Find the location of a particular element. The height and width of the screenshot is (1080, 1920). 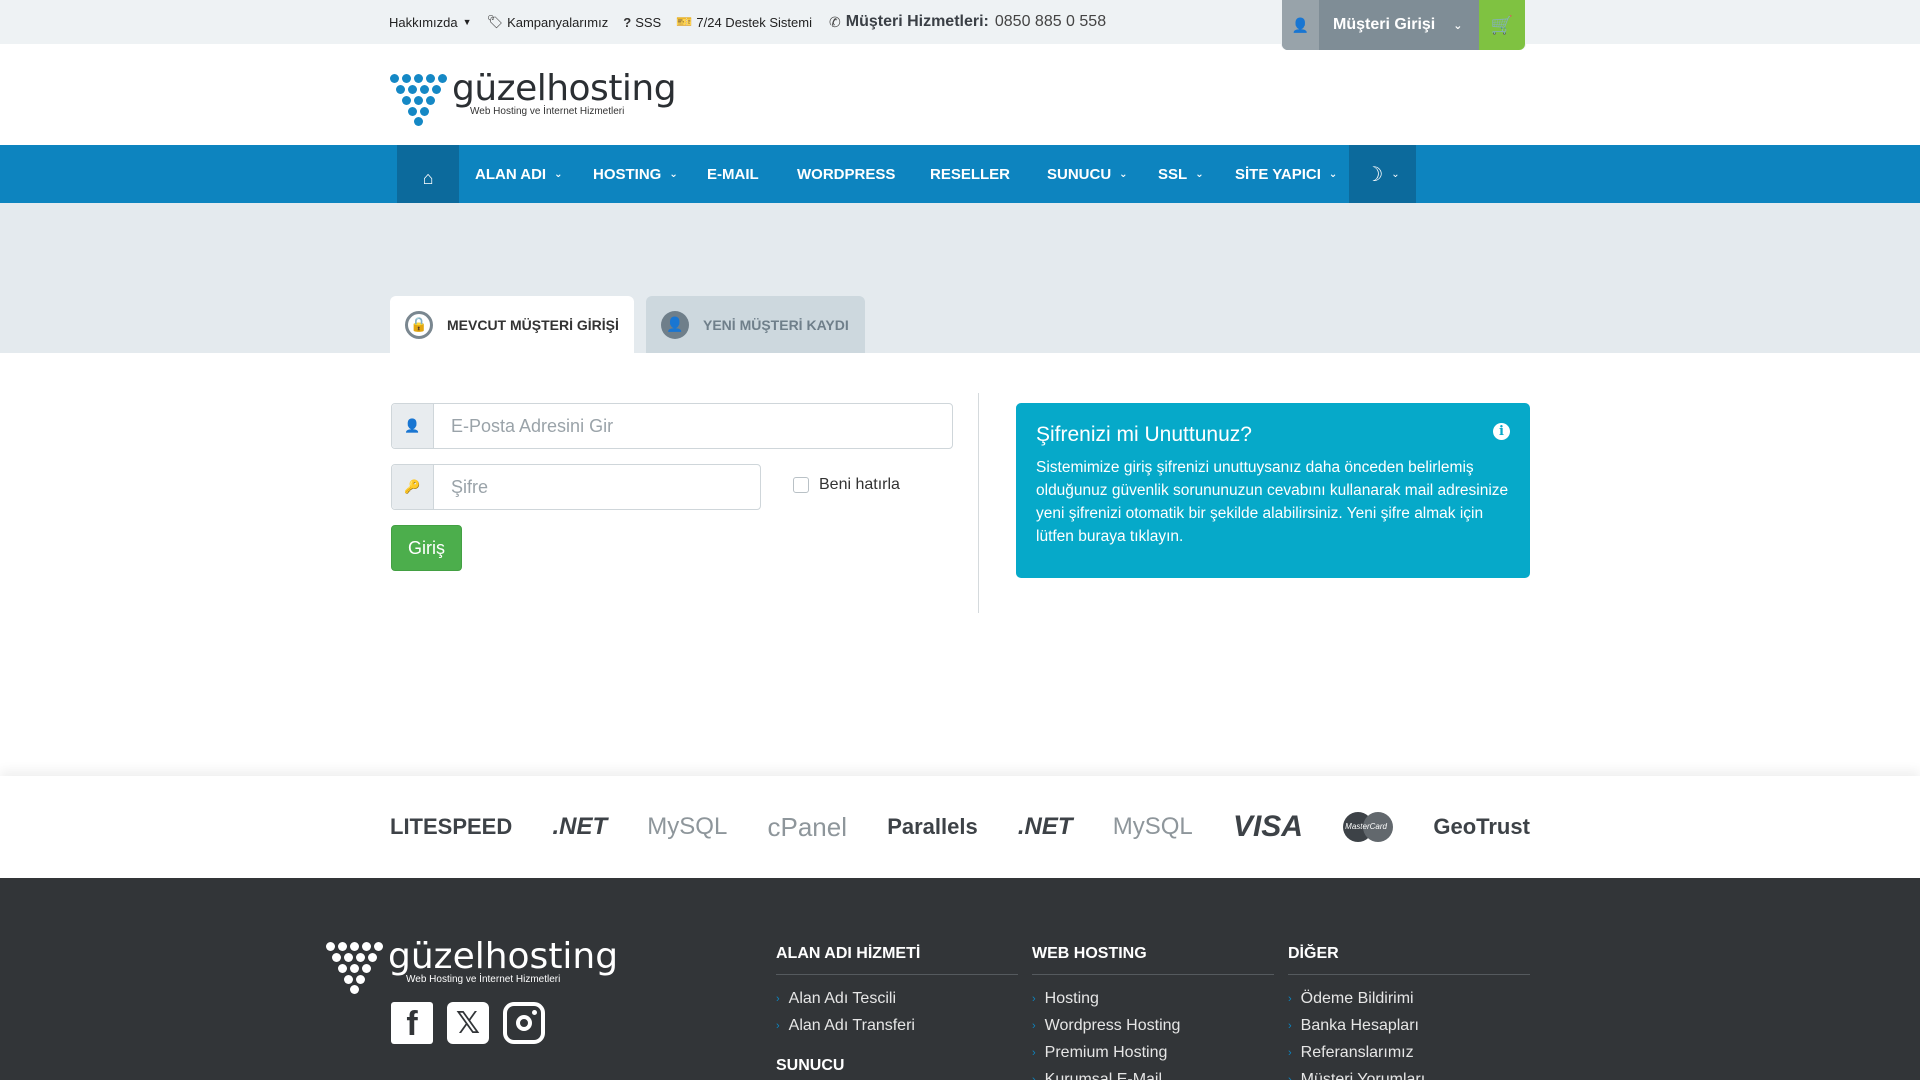

footer-link: › Premium Hosting is located at coordinates (1153, 1052).